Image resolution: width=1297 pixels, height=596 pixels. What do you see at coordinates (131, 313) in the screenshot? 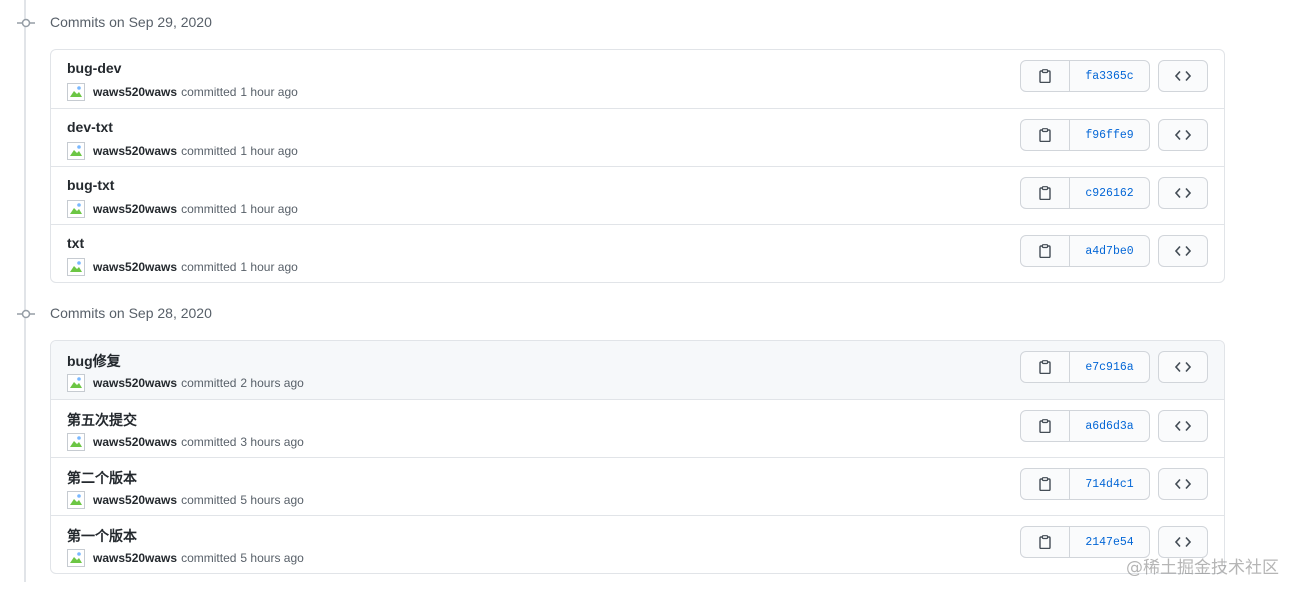
I see `commit-group-title: Commits on Sep 28, 2020` at bounding box center [131, 313].